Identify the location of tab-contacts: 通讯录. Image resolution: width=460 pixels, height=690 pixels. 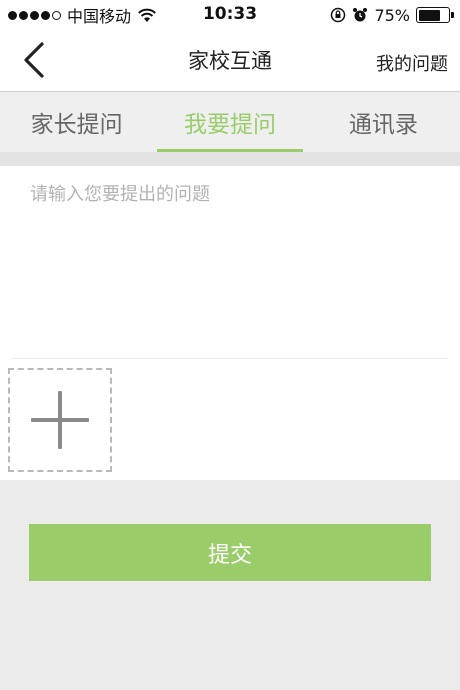
(383, 122).